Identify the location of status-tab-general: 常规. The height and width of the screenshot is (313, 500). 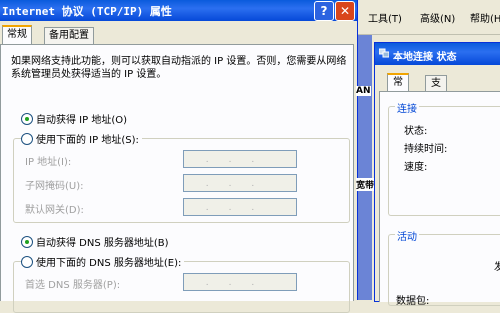
(398, 88).